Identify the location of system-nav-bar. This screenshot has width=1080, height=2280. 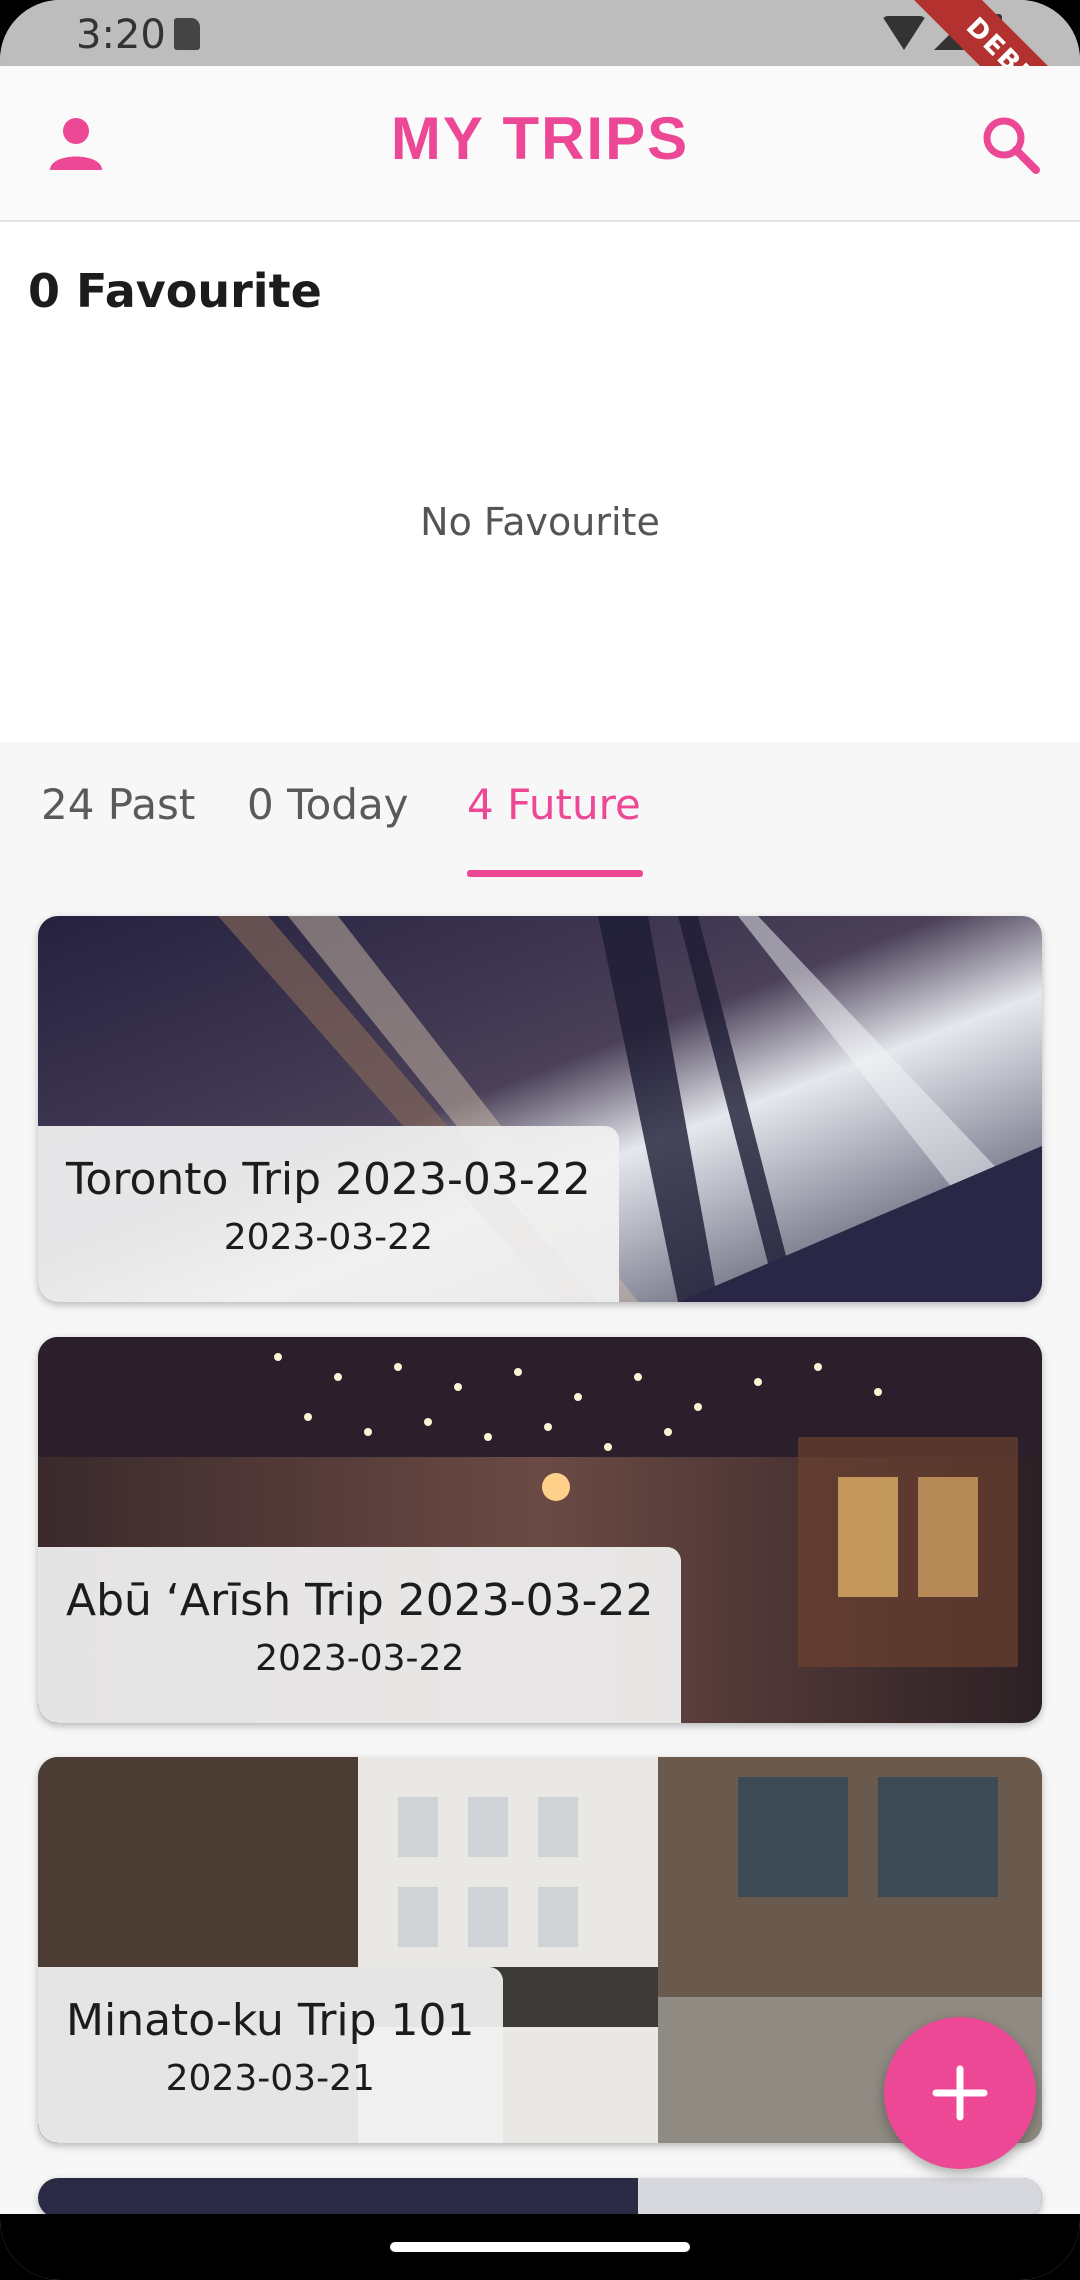
(540, 2247).